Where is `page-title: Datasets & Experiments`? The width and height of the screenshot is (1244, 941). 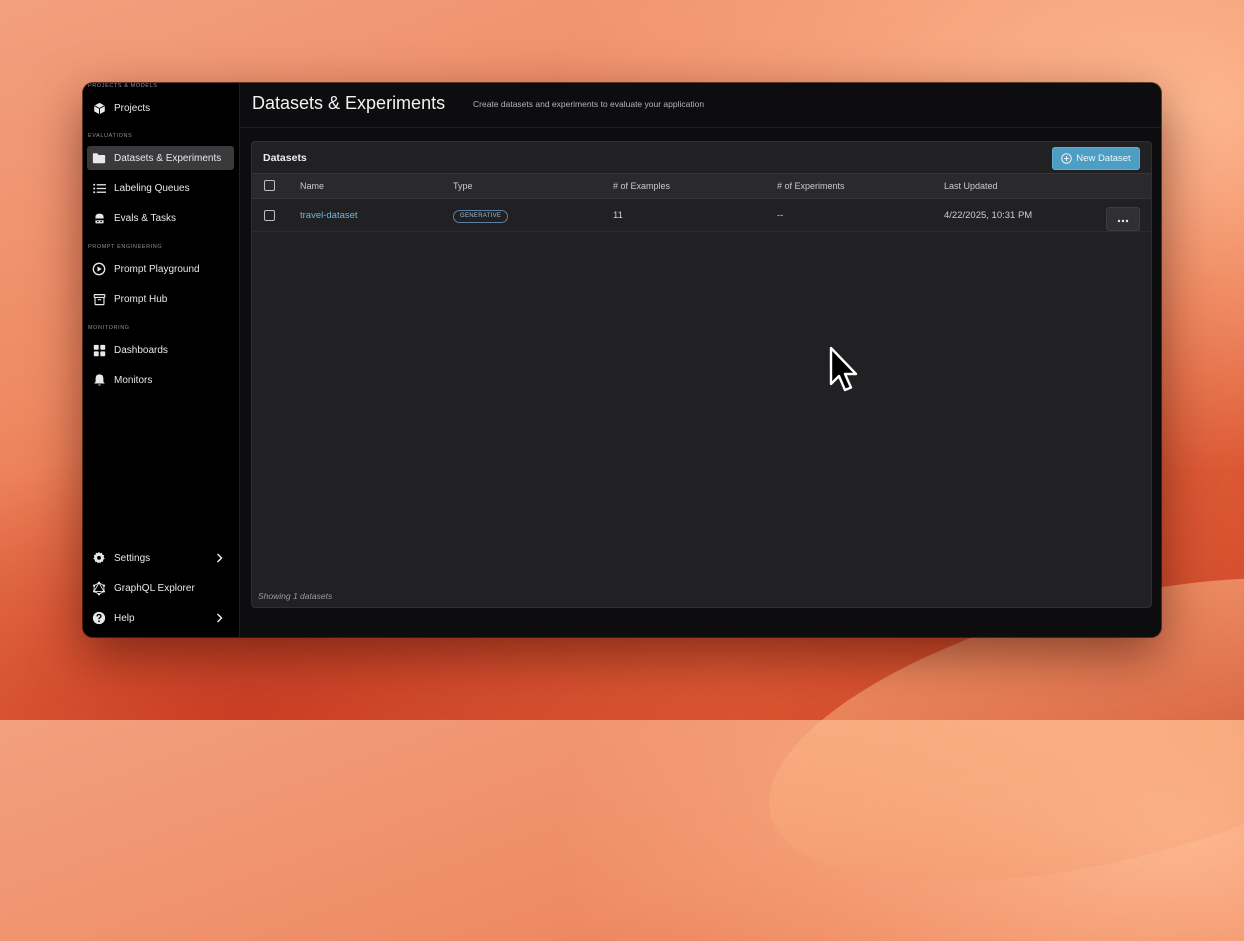
page-title: Datasets & Experiments is located at coordinates (349, 103).